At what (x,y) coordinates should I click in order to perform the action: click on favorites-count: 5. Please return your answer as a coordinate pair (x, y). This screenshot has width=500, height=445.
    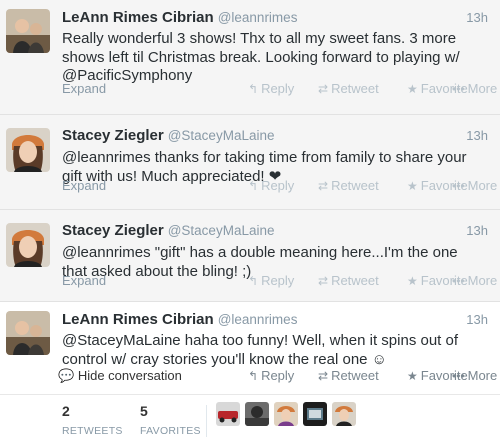
    Looking at the image, I should click on (144, 411).